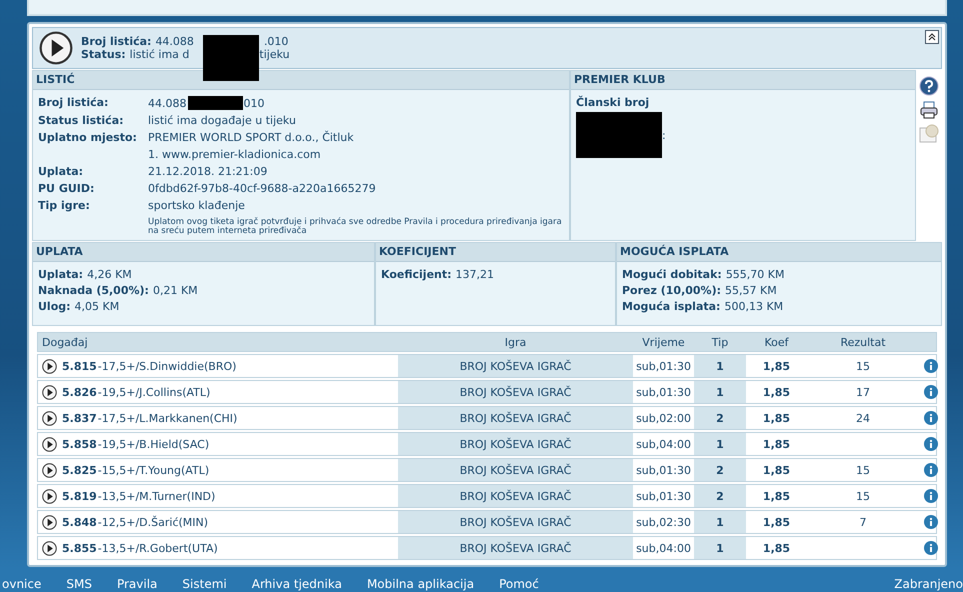  I want to click on event-code: 5.858, so click(79, 444).